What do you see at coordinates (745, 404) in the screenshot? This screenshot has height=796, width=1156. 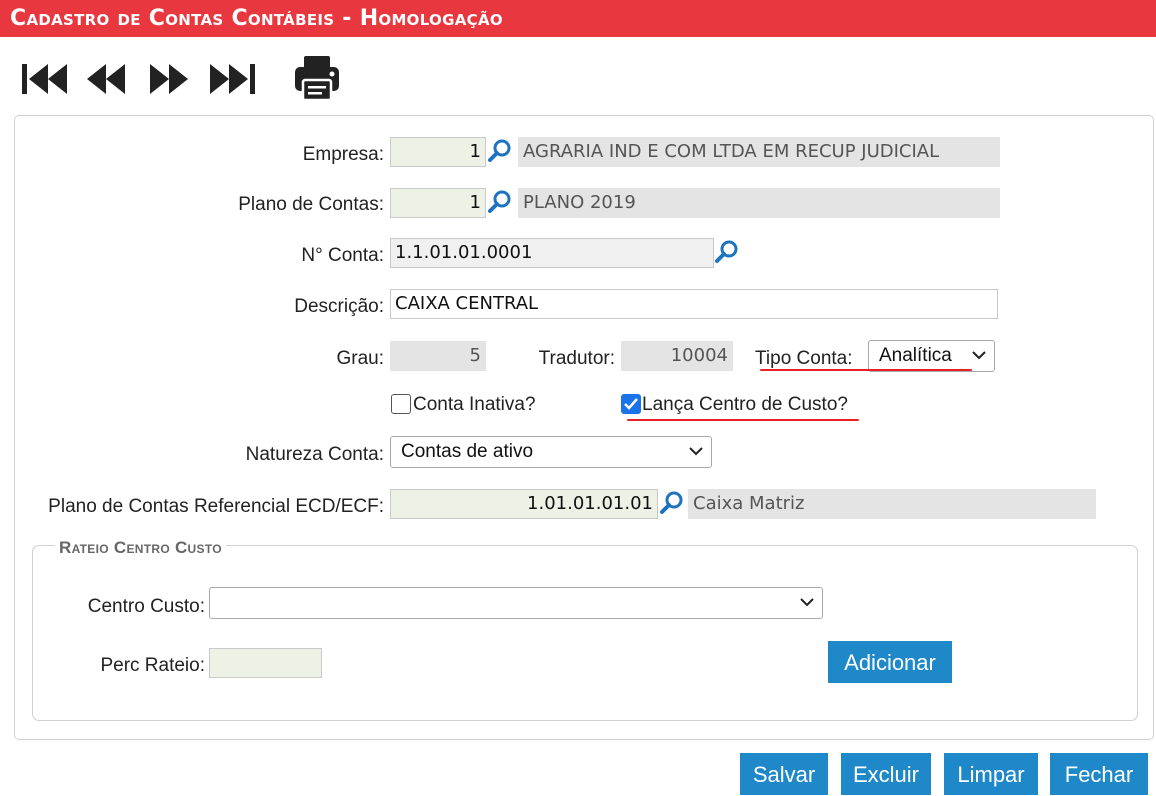 I see `centro-custo-label: Lança Centro de Custo?` at bounding box center [745, 404].